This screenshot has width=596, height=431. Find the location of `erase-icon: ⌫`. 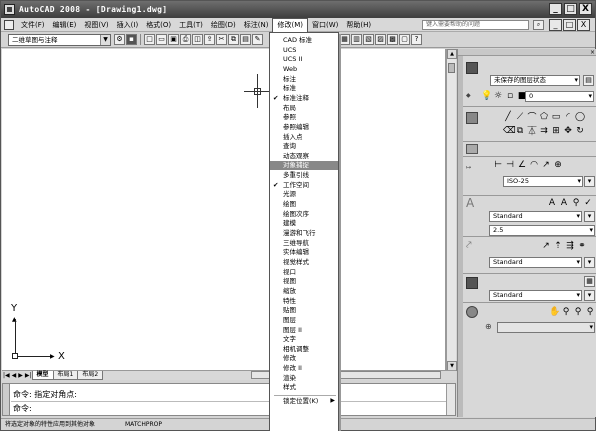

erase-icon: ⌫ is located at coordinates (509, 131).